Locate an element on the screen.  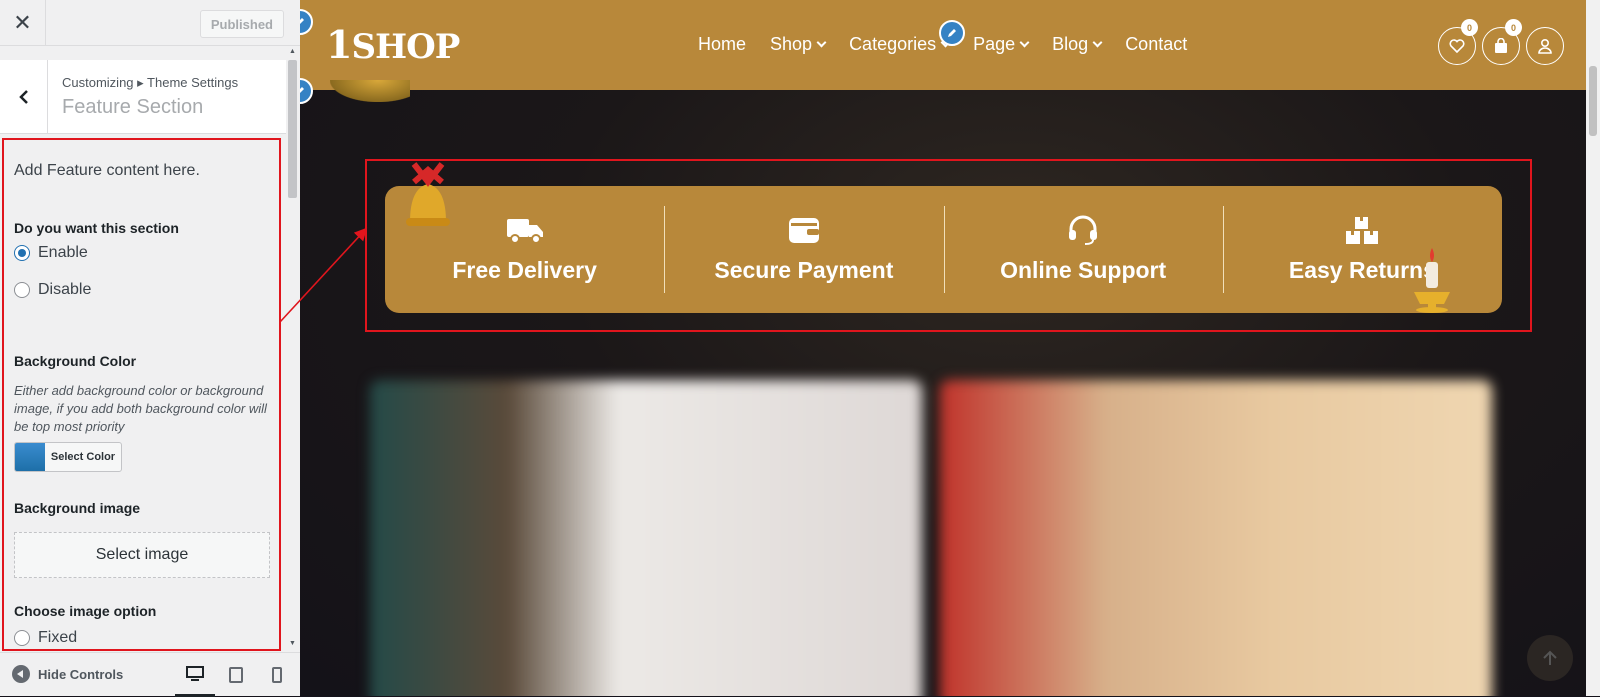
radio-fixed: Fixed is located at coordinates (45, 638).